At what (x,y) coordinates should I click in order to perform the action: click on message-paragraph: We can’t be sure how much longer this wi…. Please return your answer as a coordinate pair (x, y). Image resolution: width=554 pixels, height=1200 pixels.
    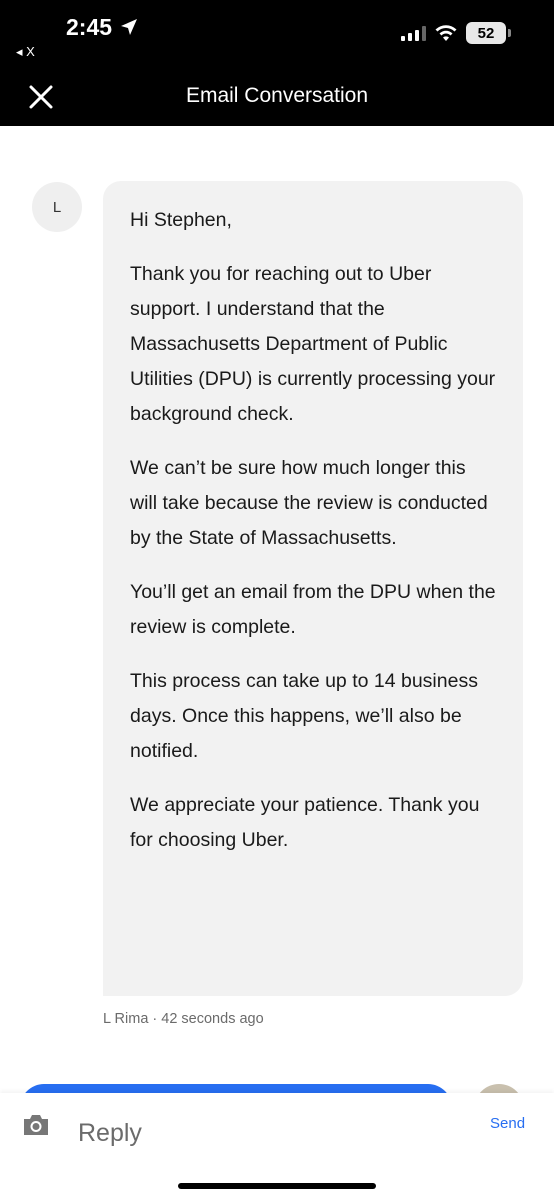
    Looking at the image, I should click on (309, 503).